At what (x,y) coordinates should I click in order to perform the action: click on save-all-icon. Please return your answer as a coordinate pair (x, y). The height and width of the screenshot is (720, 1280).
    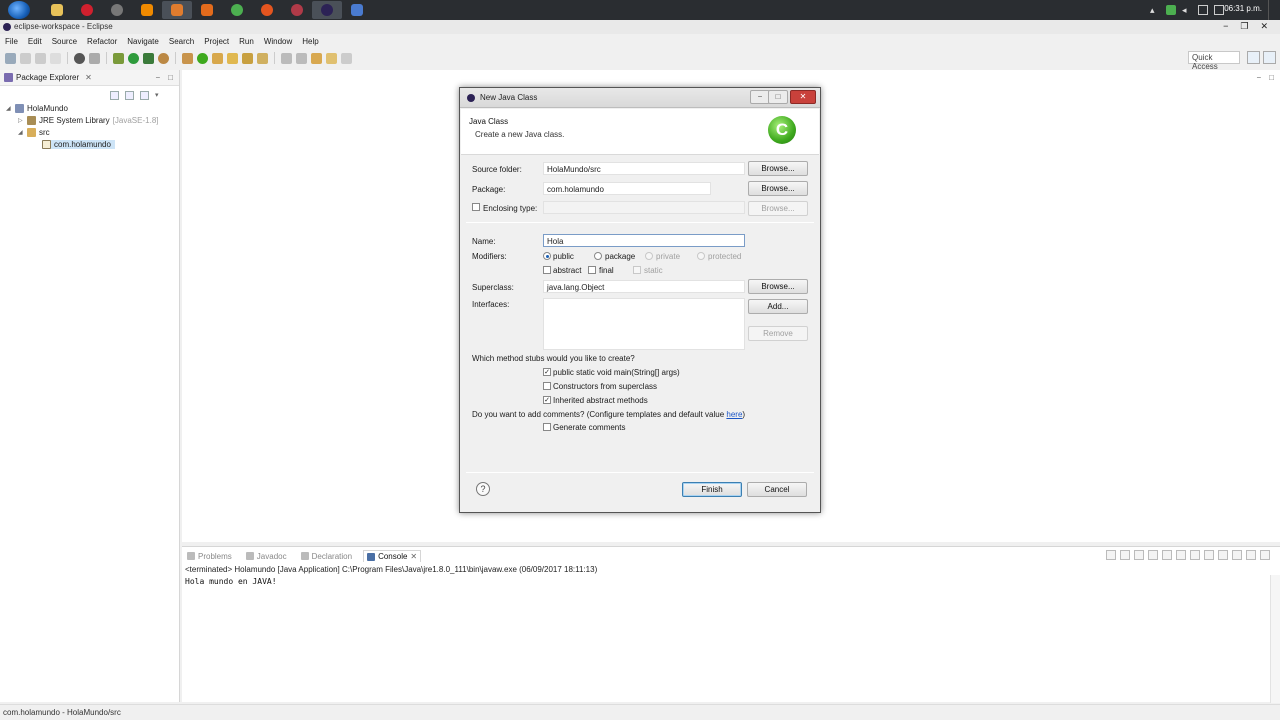
    Looking at the image, I should click on (40, 58).